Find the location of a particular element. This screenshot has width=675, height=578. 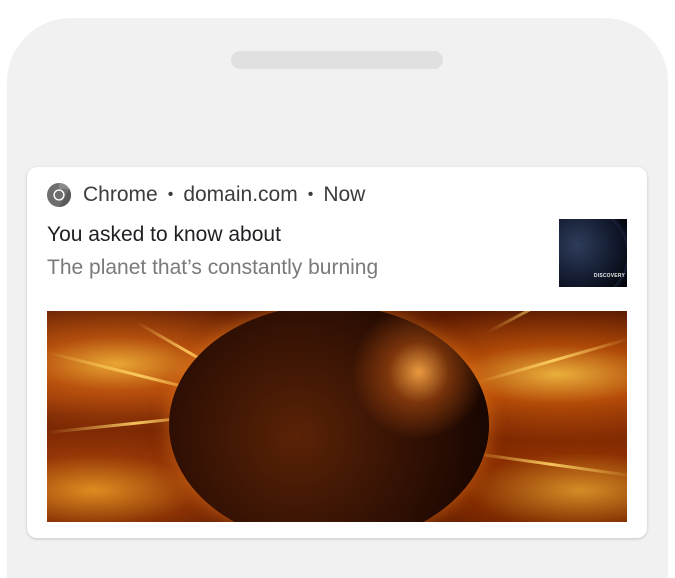

app-name: Chrome is located at coordinates (120, 194).